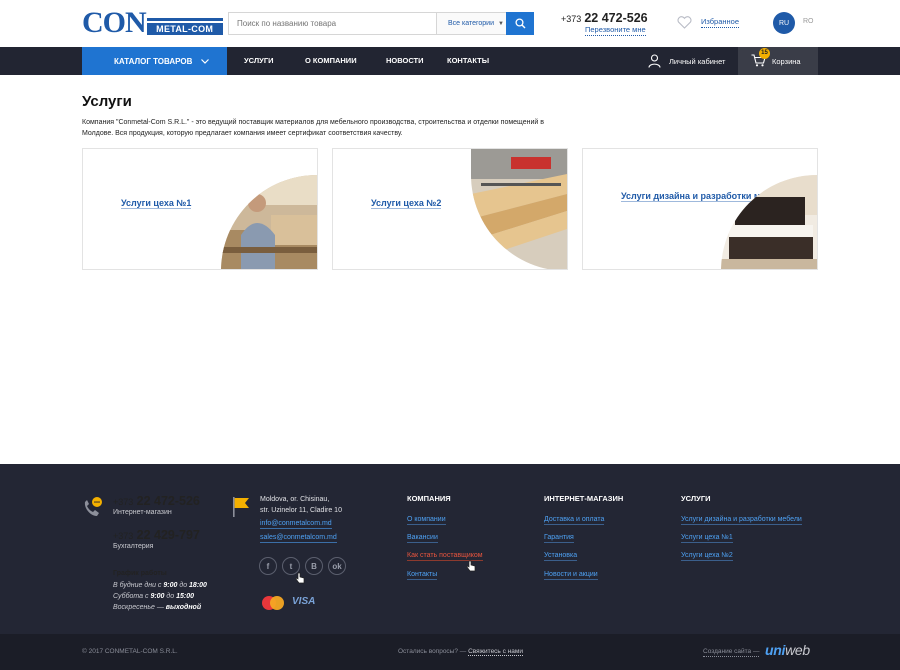 This screenshot has height=670, width=900. Describe the element at coordinates (786, 61) in the screenshot. I see `cart-label: Корзина` at that location.